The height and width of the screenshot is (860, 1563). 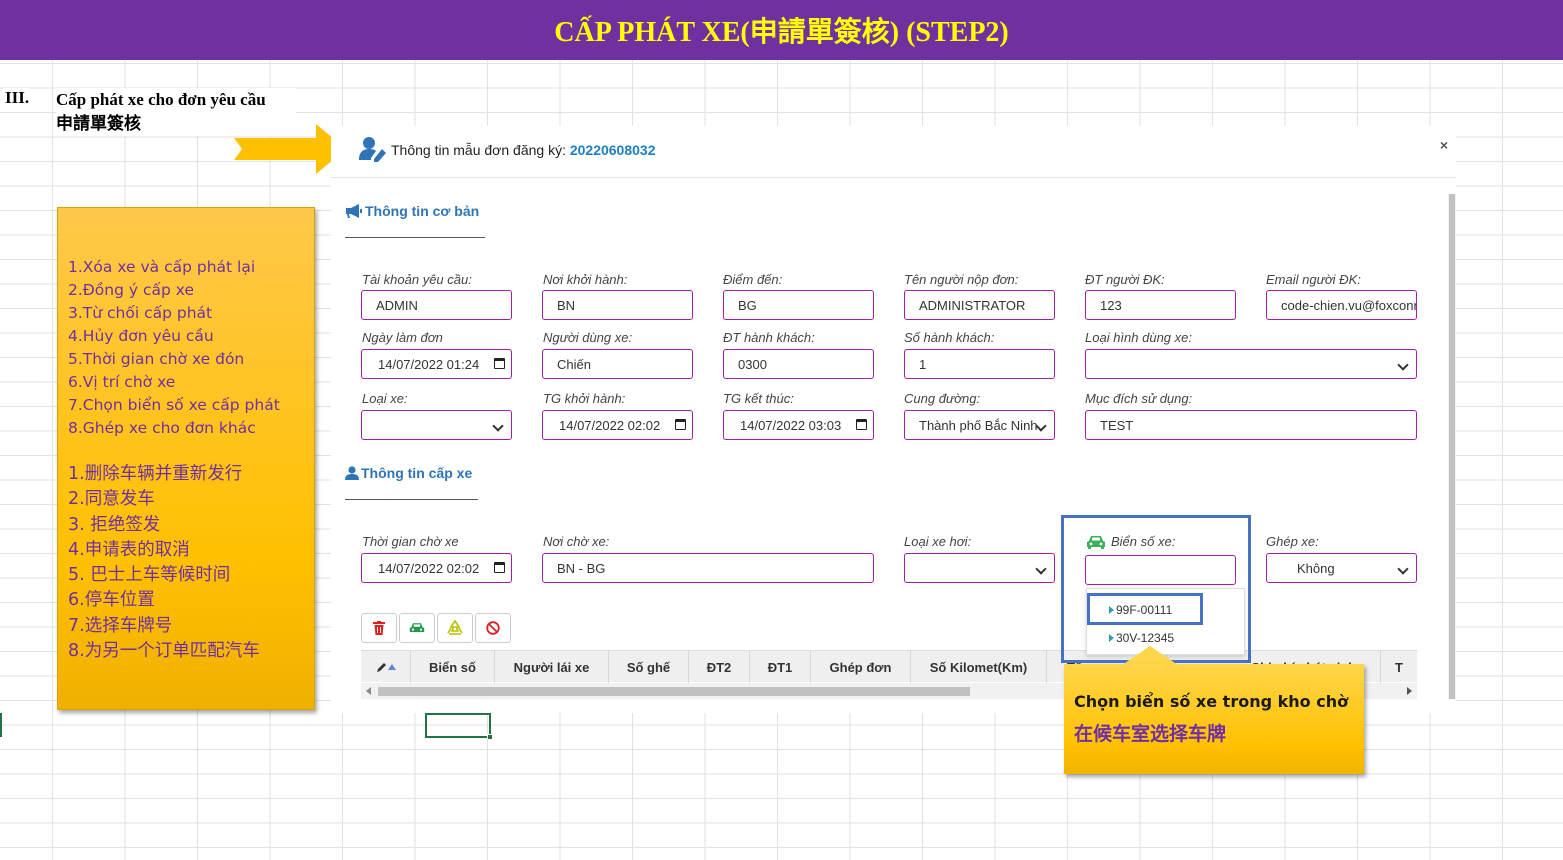 I want to click on vertical-scrollbar, so click(x=1452, y=446).